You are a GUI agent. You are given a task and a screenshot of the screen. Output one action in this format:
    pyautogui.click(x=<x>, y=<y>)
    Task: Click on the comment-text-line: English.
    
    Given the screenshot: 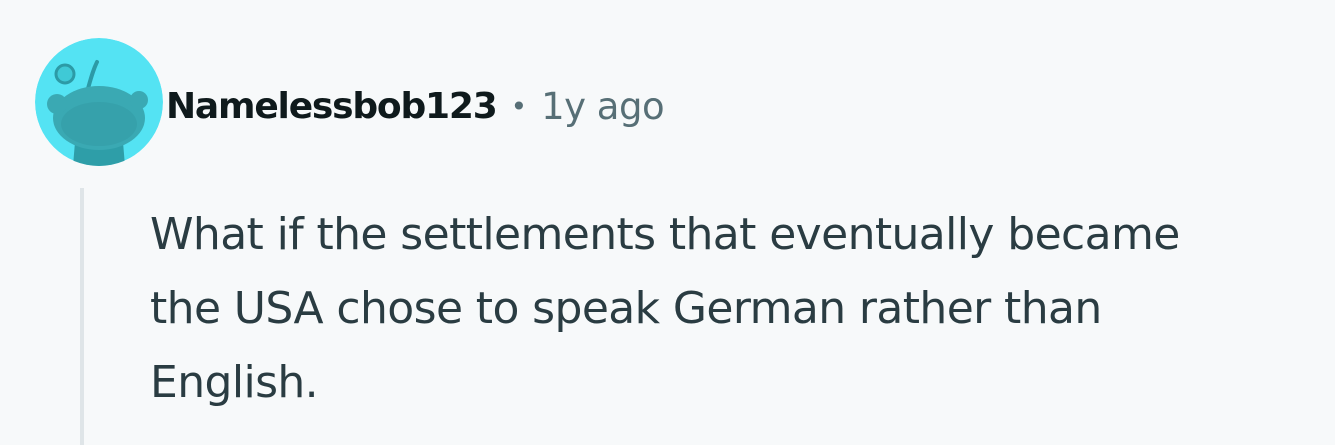 What is the action you would take?
    pyautogui.click(x=234, y=382)
    